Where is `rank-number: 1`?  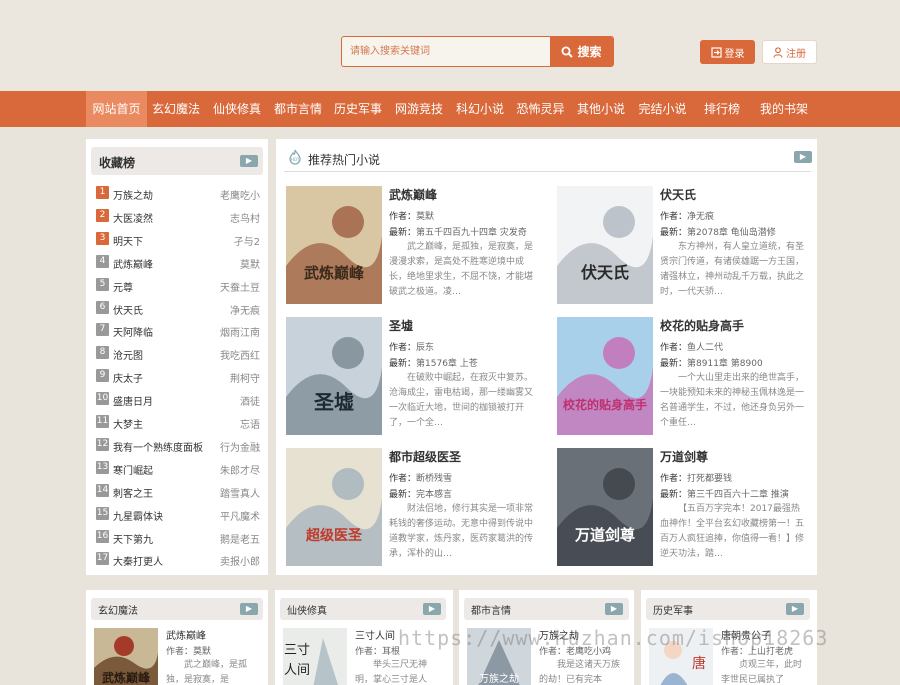
rank-number: 1 is located at coordinates (102, 192).